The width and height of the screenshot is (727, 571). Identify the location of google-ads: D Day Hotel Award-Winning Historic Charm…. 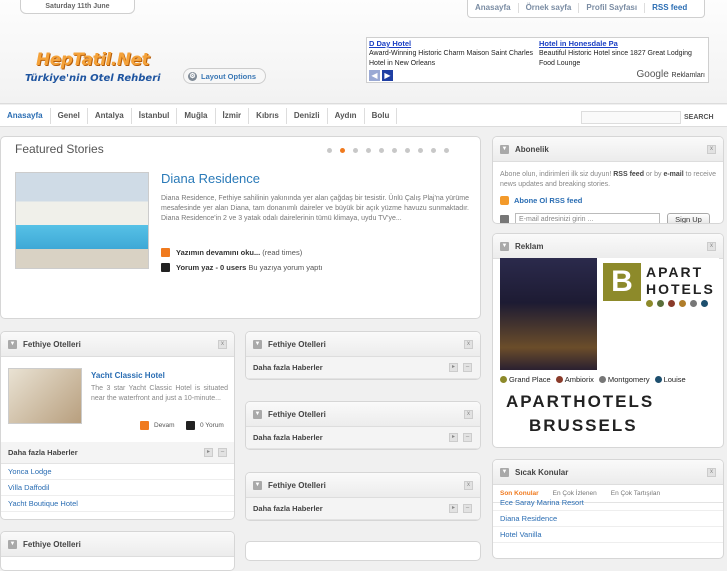
(537, 60).